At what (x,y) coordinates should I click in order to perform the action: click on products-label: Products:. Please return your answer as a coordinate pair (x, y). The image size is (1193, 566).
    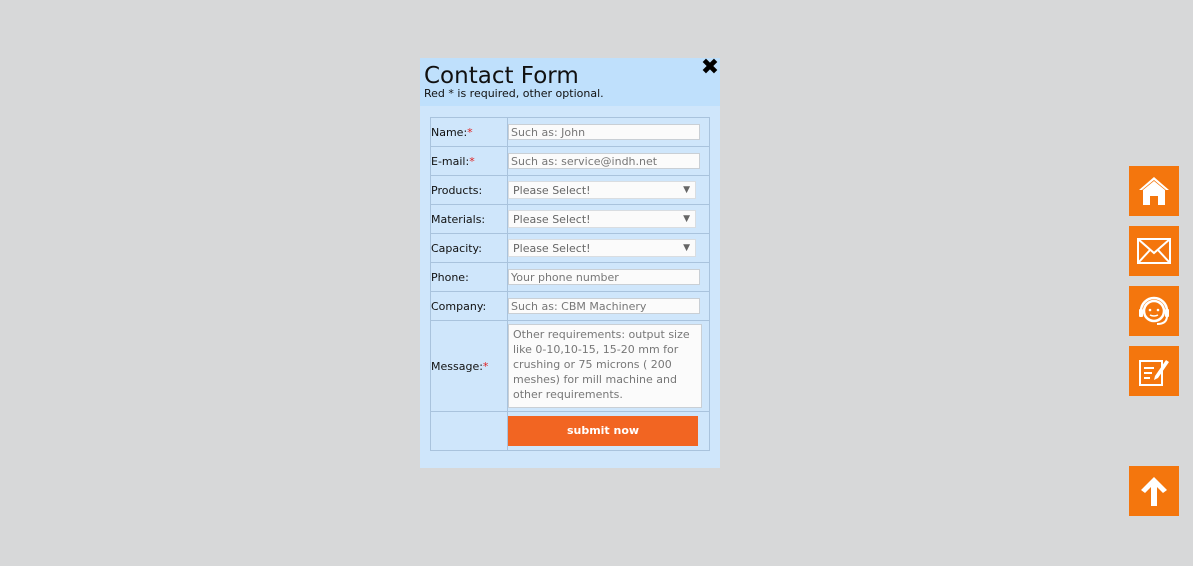
    Looking at the image, I should click on (469, 190).